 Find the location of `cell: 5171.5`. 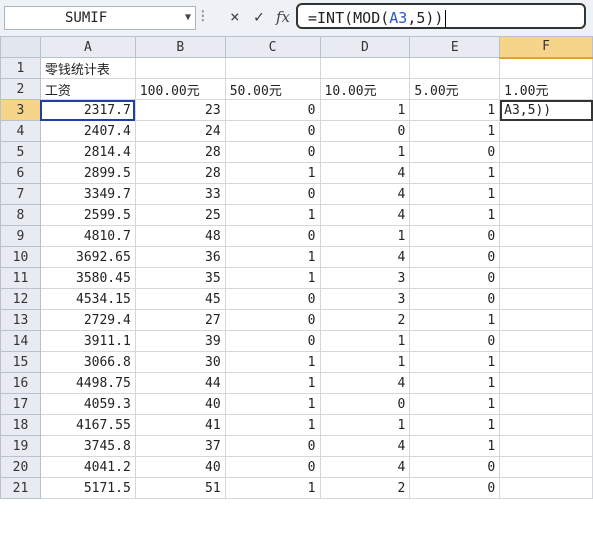

cell: 5171.5 is located at coordinates (87, 488).